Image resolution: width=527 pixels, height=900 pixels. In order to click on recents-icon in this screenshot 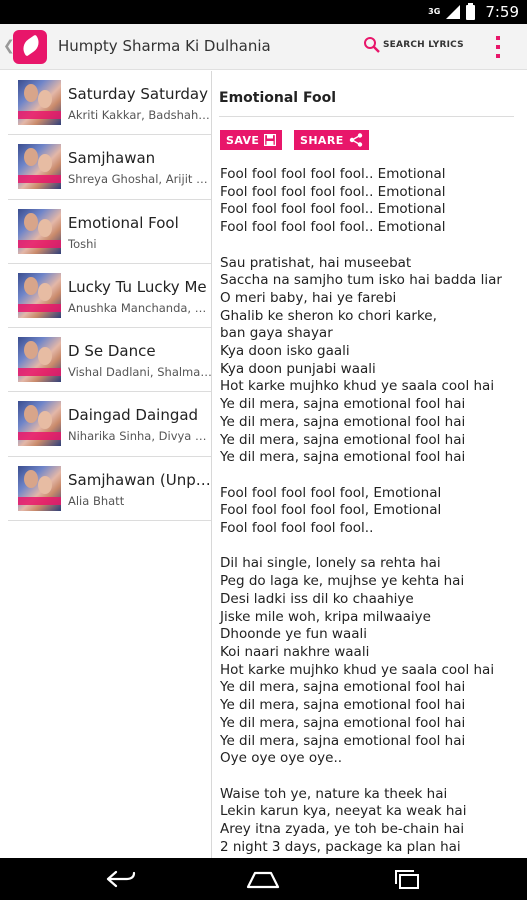, I will do `click(408, 879)`.